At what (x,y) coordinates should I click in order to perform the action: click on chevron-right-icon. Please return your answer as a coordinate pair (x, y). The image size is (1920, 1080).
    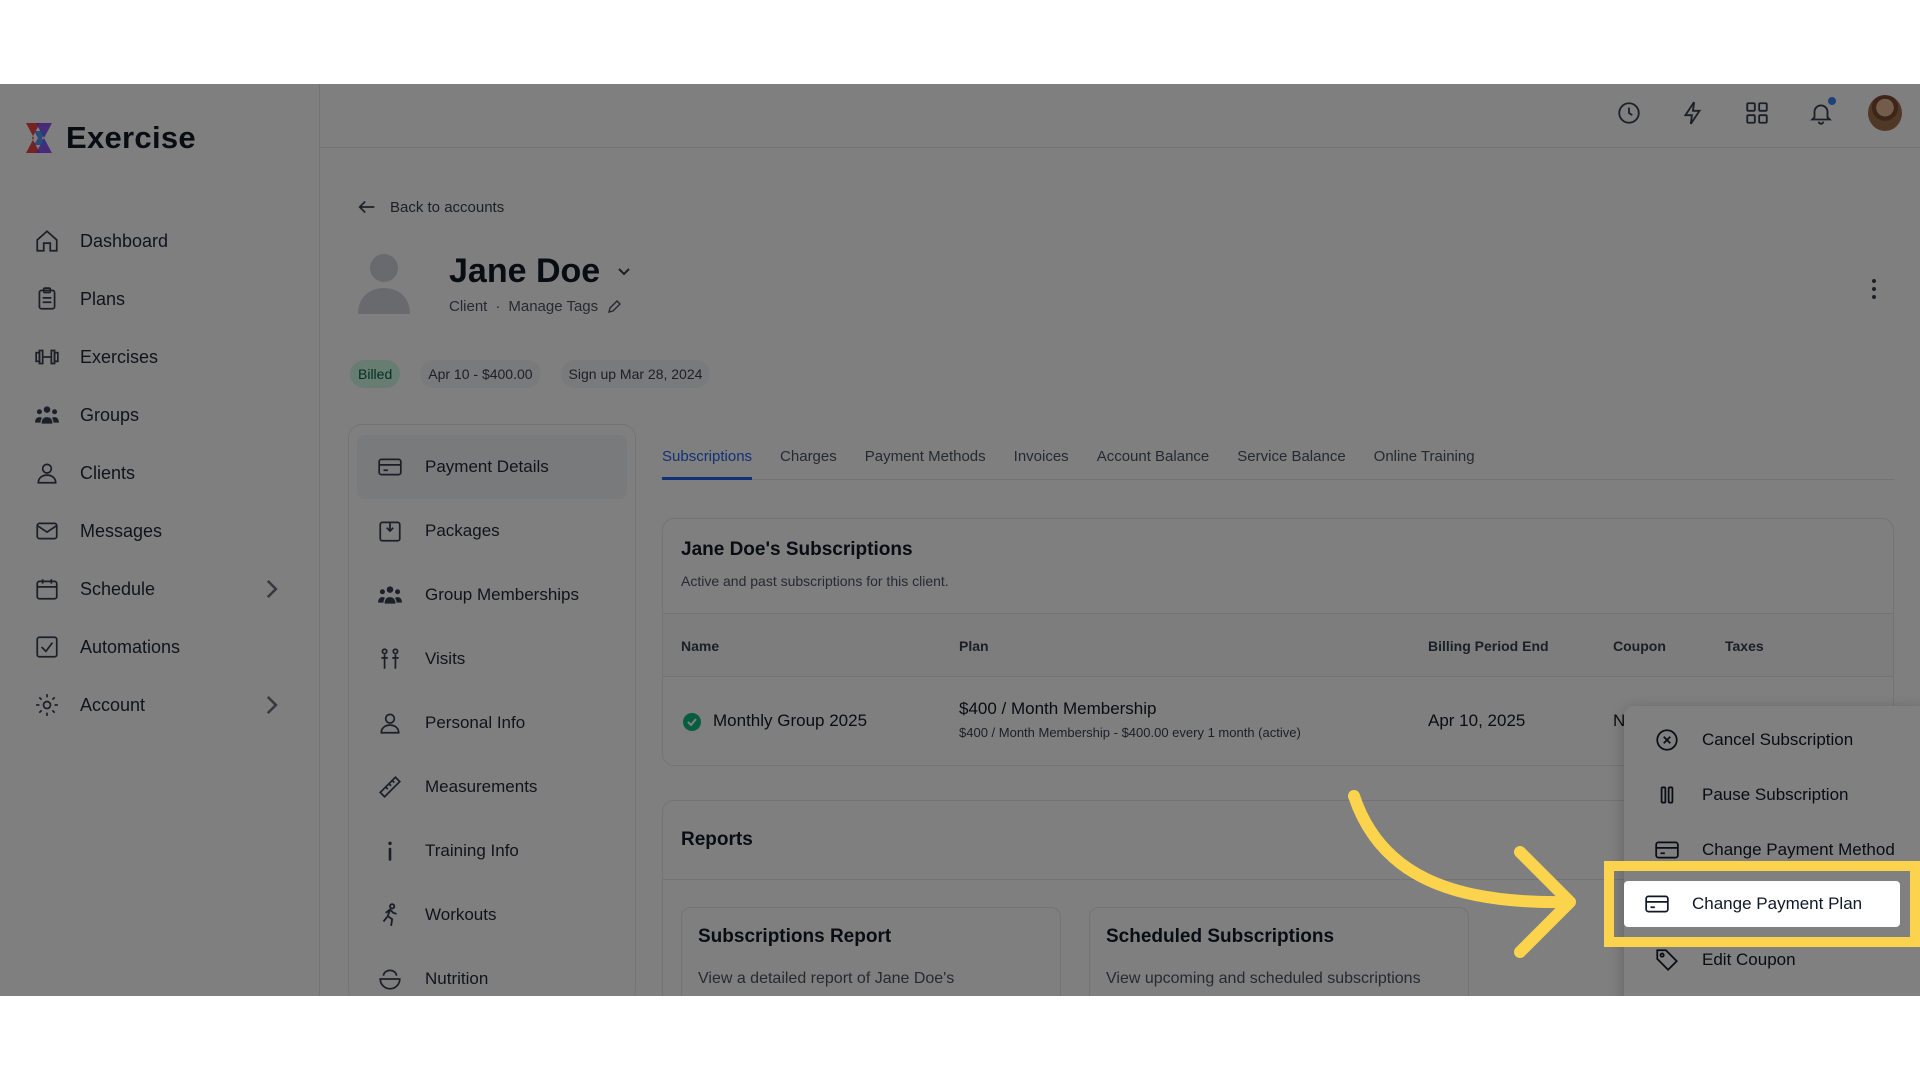
    Looking at the image, I should click on (272, 705).